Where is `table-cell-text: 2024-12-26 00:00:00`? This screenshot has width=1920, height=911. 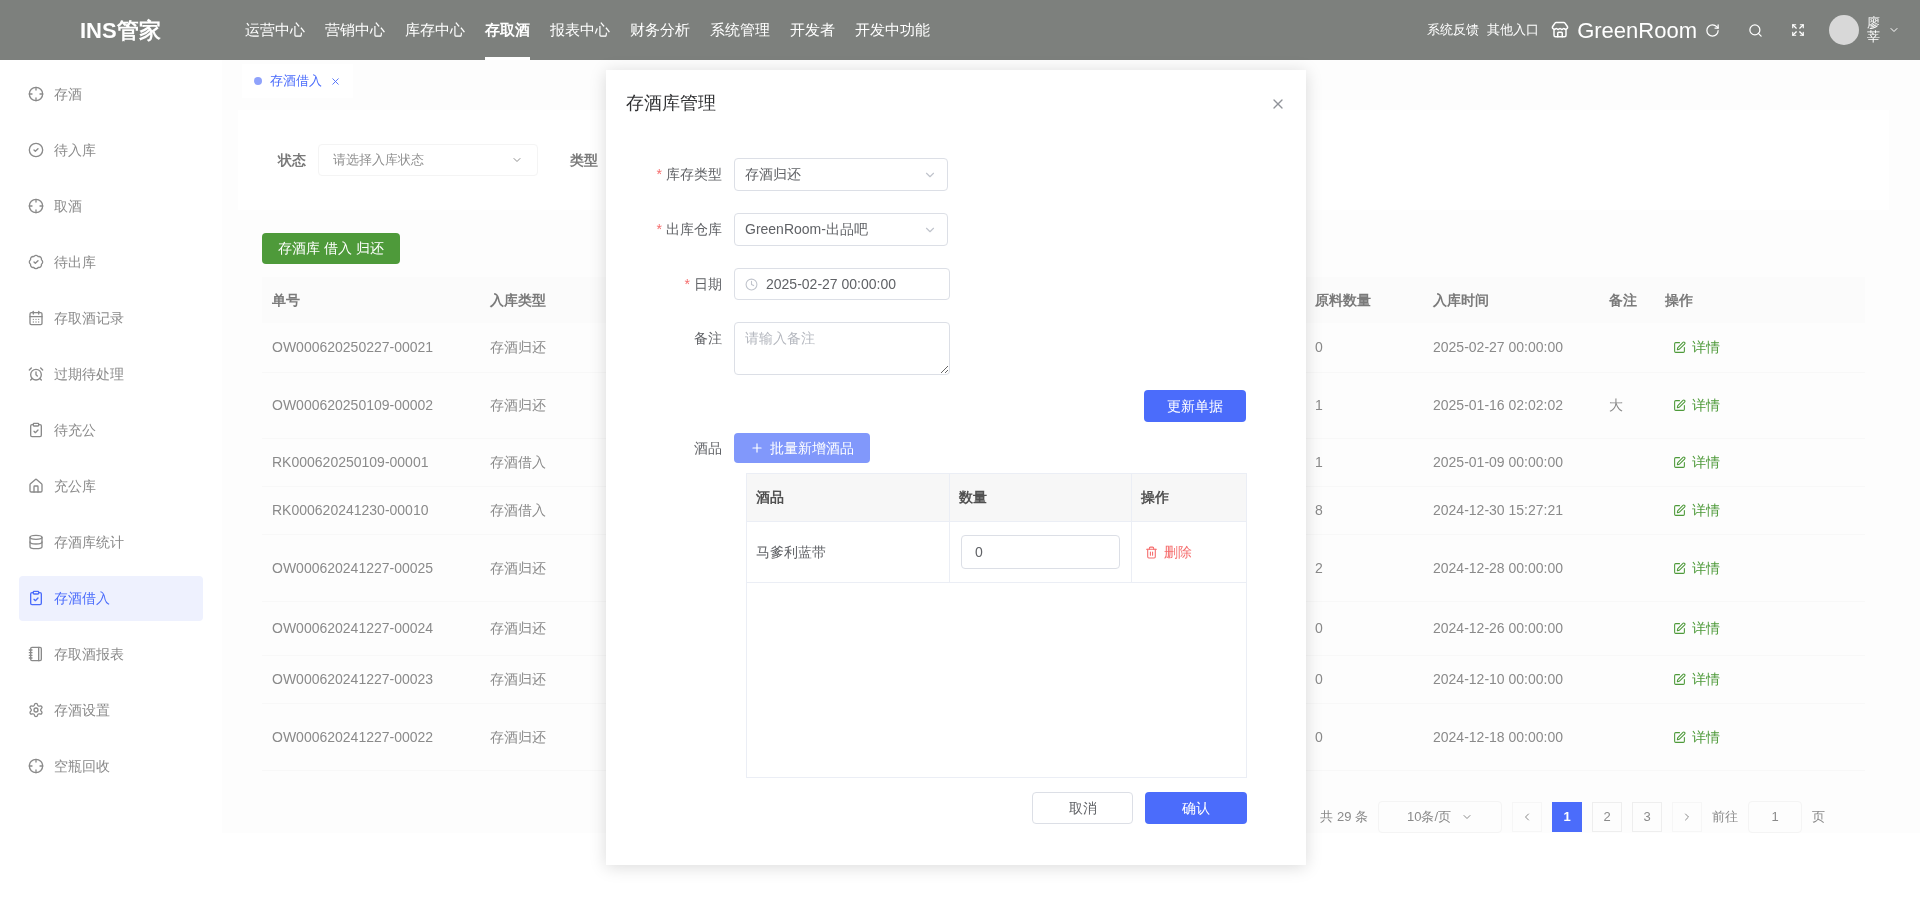
table-cell-text: 2024-12-26 00:00:00 is located at coordinates (1498, 628).